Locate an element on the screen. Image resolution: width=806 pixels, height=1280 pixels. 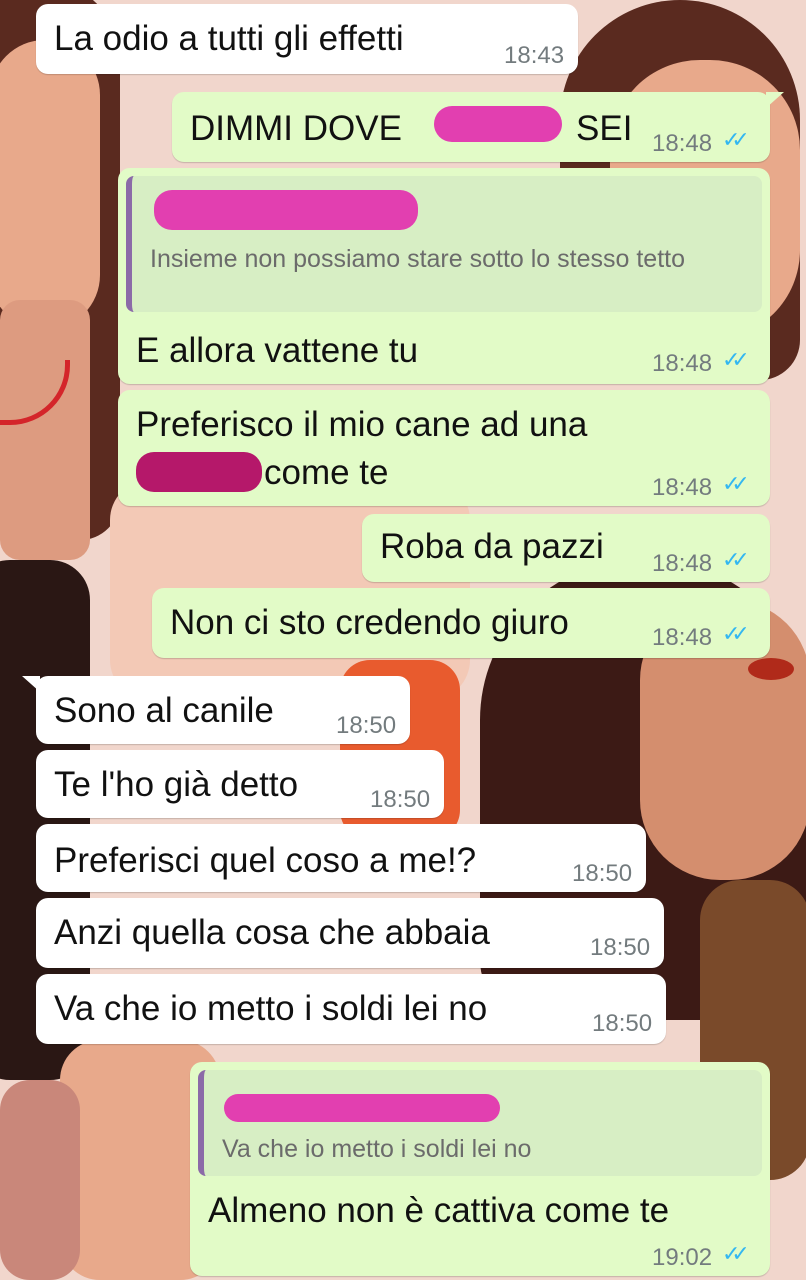
message-time: 18:43 is located at coordinates (534, 55).